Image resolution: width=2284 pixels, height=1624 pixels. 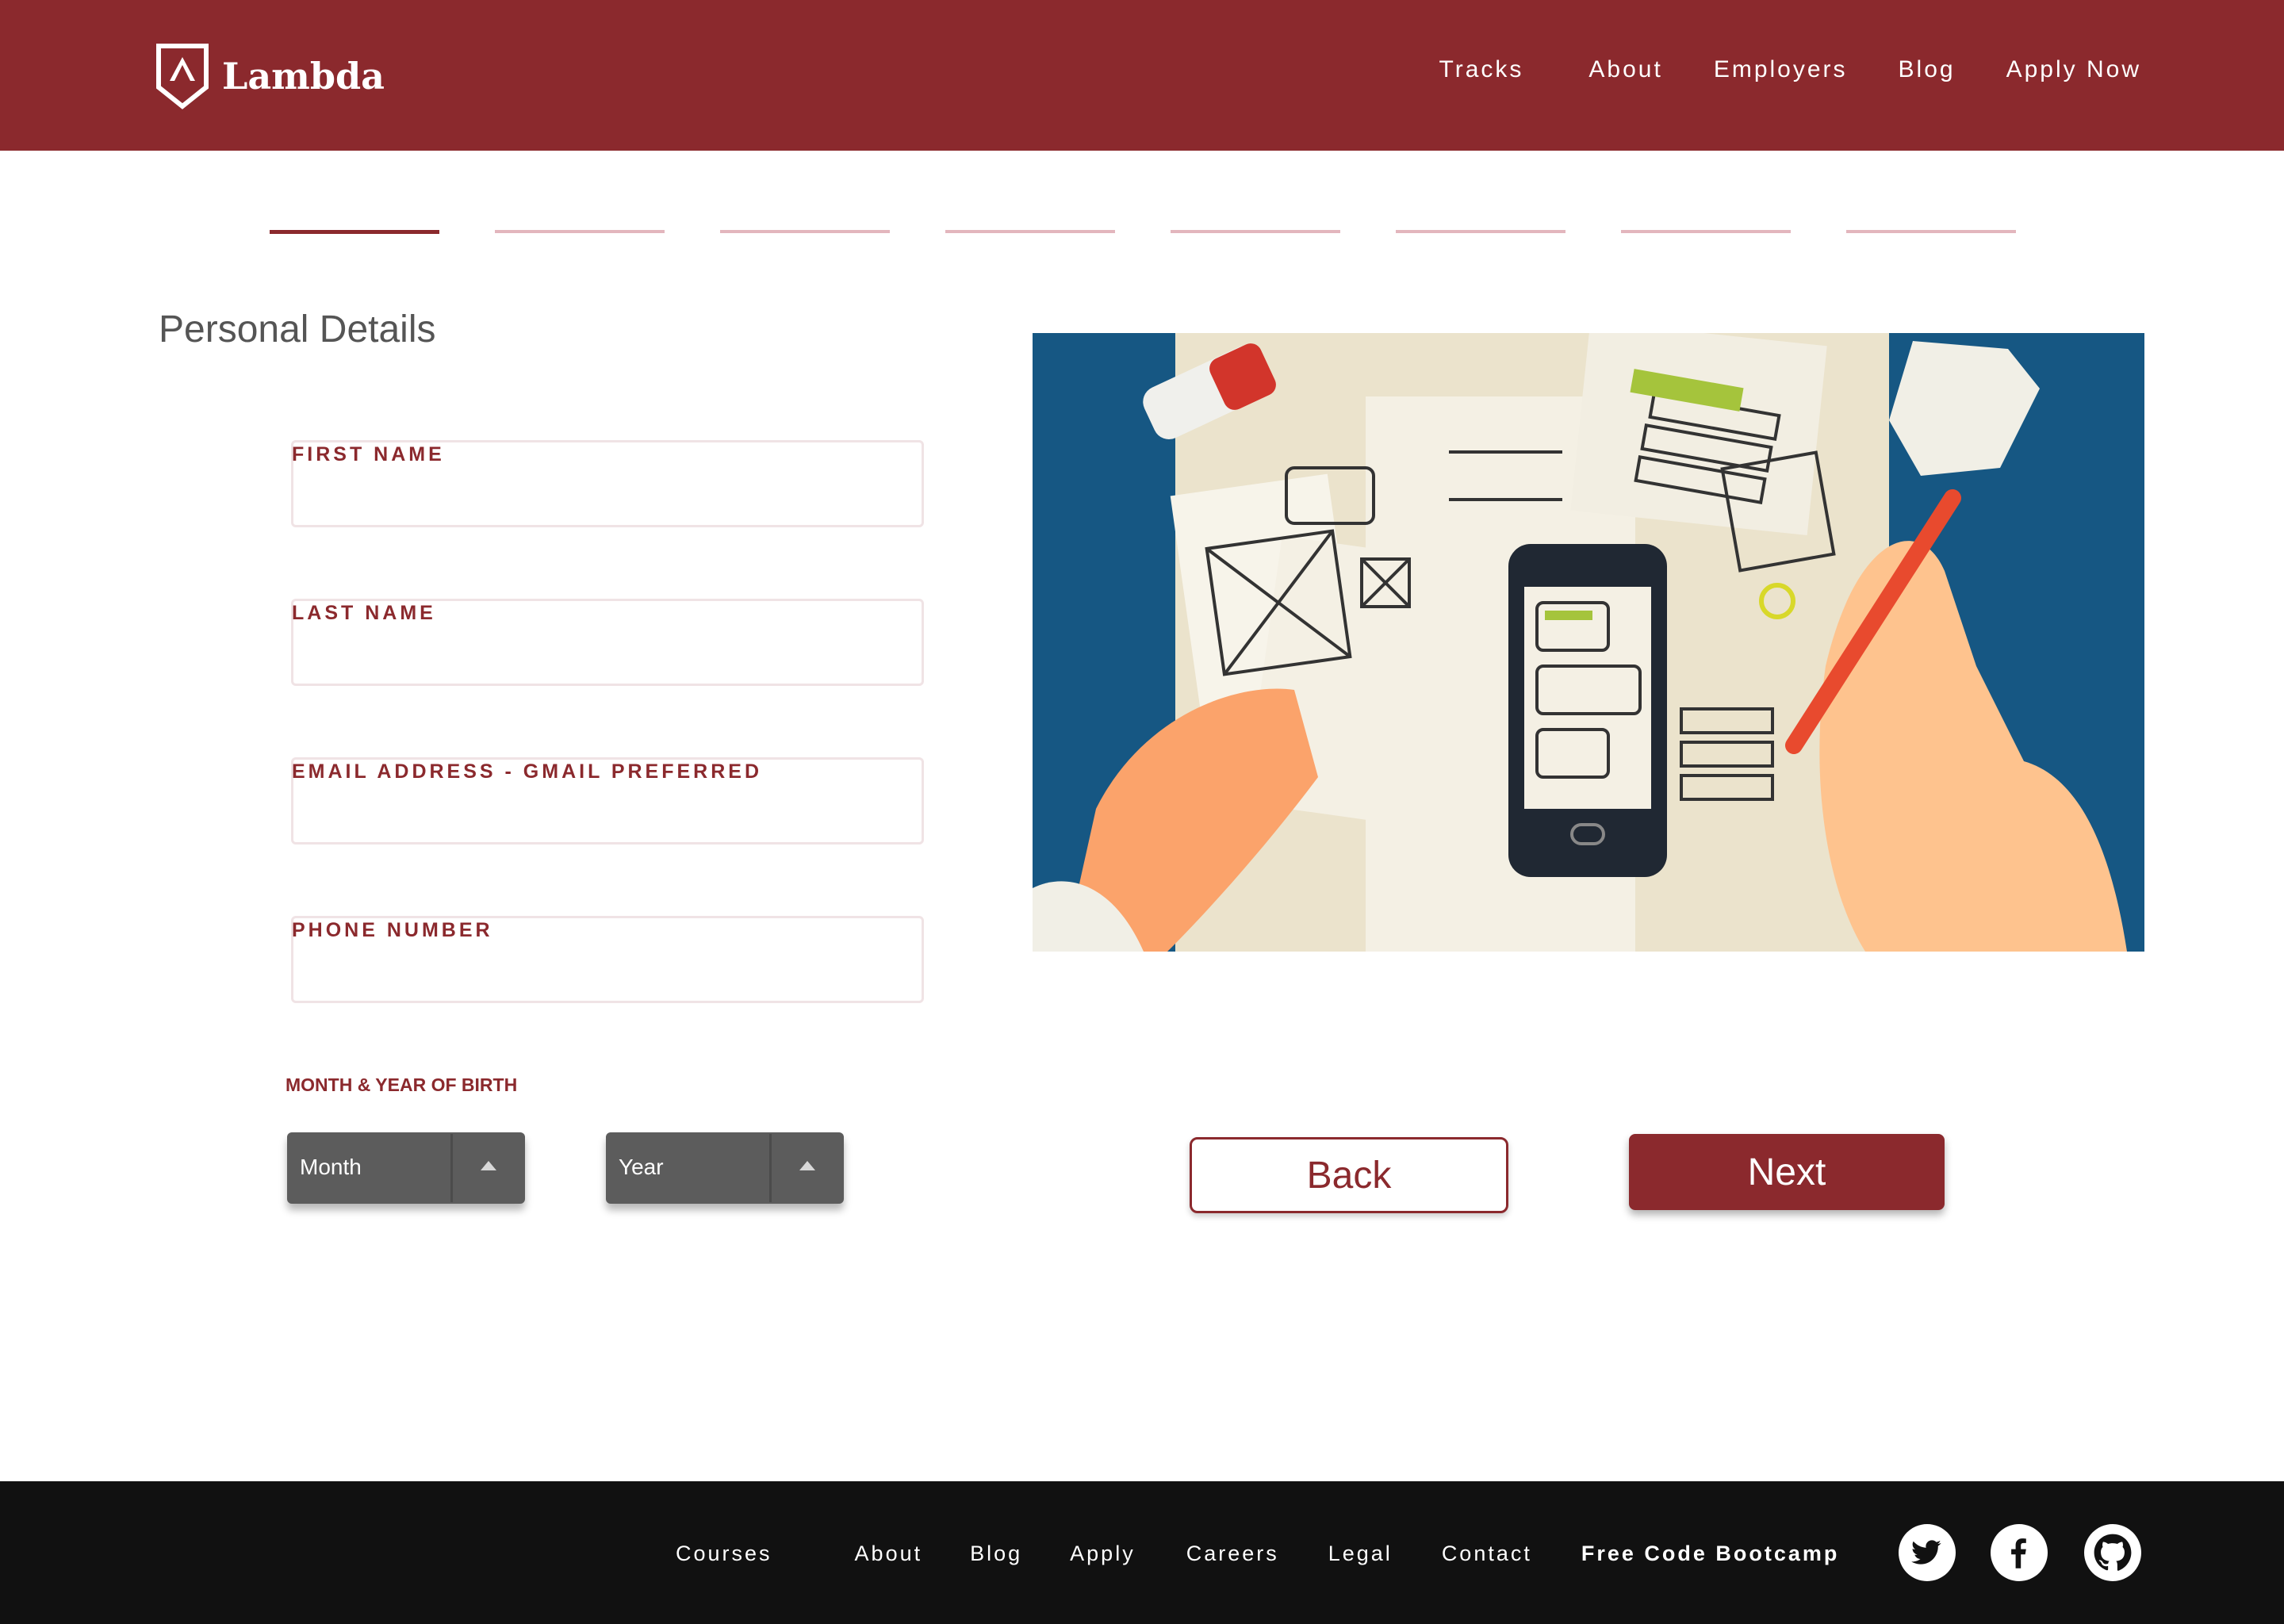 I want to click on lambda-logo: Lambda, so click(x=270, y=76).